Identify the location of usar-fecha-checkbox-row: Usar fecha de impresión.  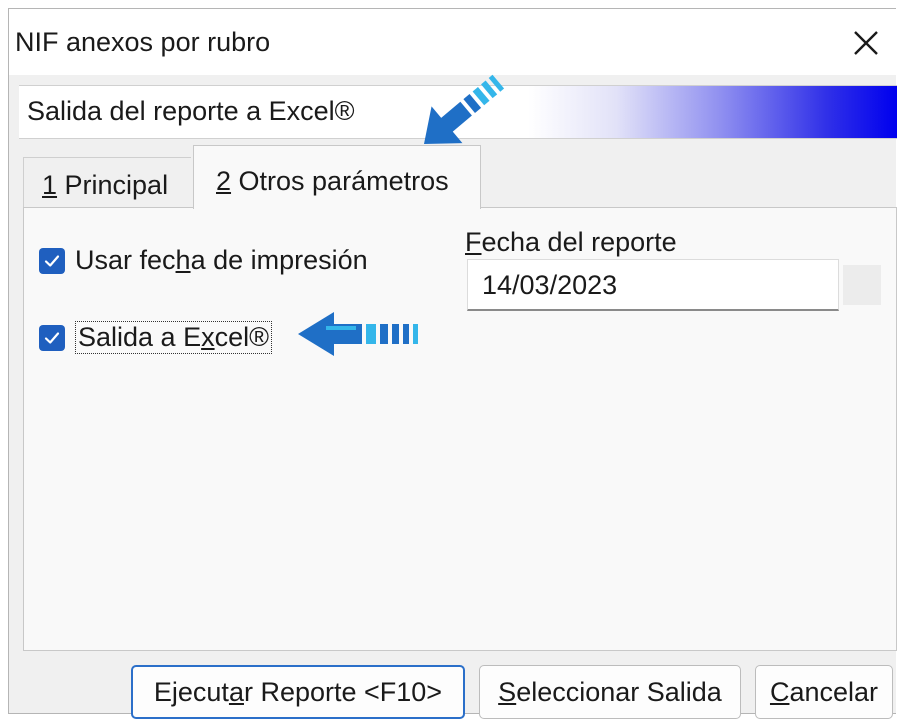
(203, 260).